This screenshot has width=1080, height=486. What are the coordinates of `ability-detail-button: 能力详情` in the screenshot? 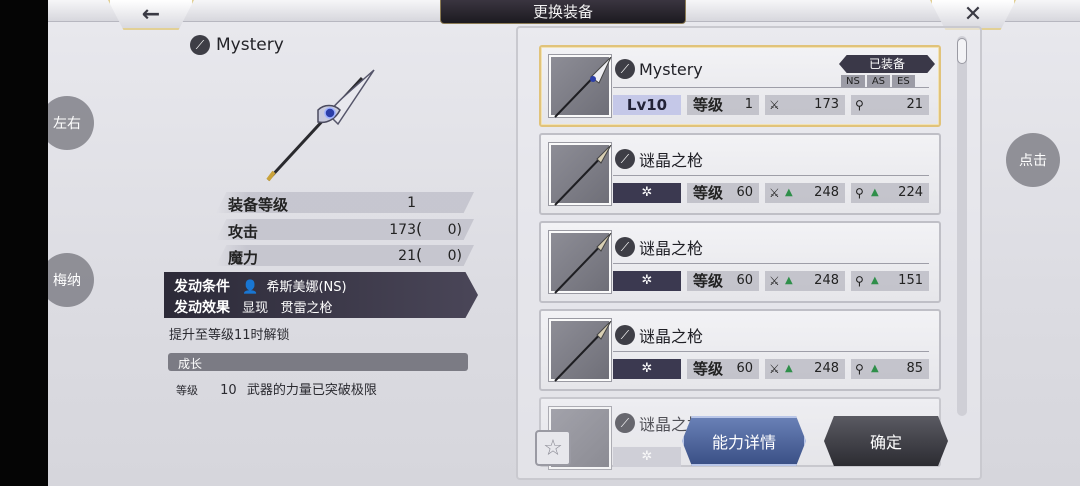 It's located at (744, 441).